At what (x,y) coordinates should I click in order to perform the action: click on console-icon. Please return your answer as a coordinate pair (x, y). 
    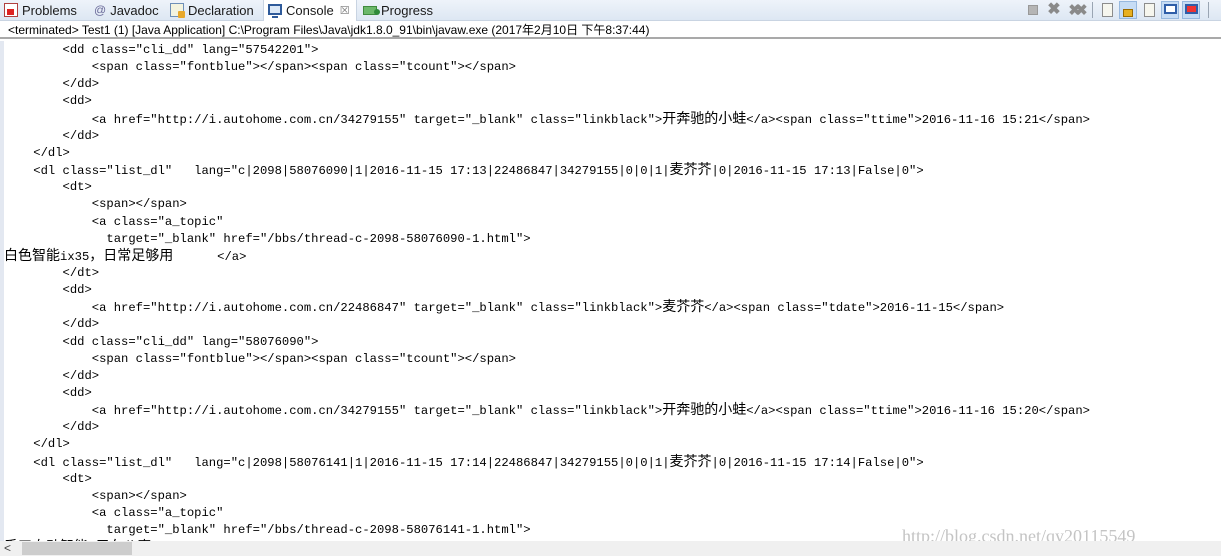
    Looking at the image, I should click on (275, 11).